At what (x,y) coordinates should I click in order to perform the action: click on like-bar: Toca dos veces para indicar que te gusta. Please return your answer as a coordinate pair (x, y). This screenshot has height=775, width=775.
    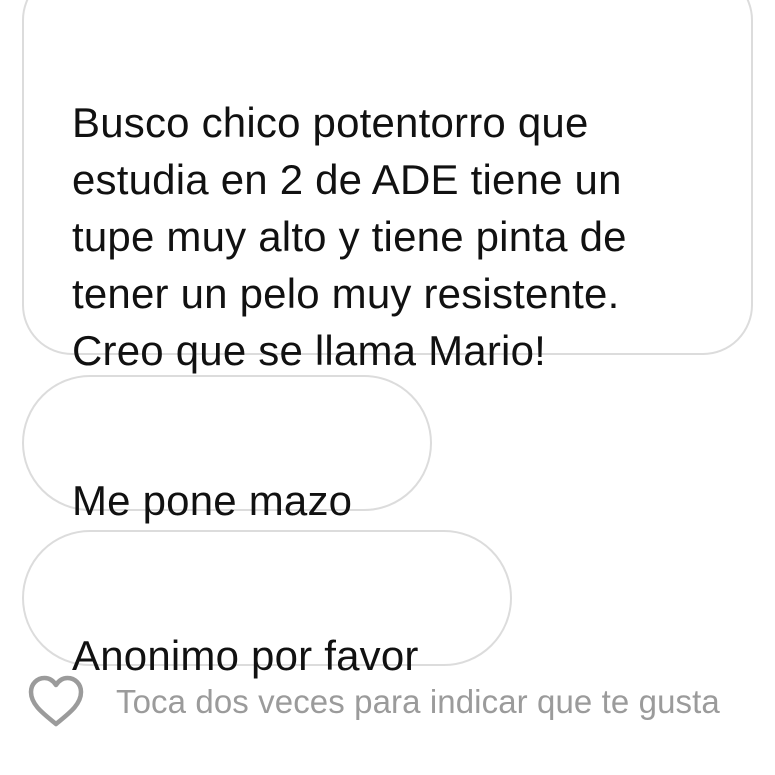
    Looking at the image, I should click on (373, 702).